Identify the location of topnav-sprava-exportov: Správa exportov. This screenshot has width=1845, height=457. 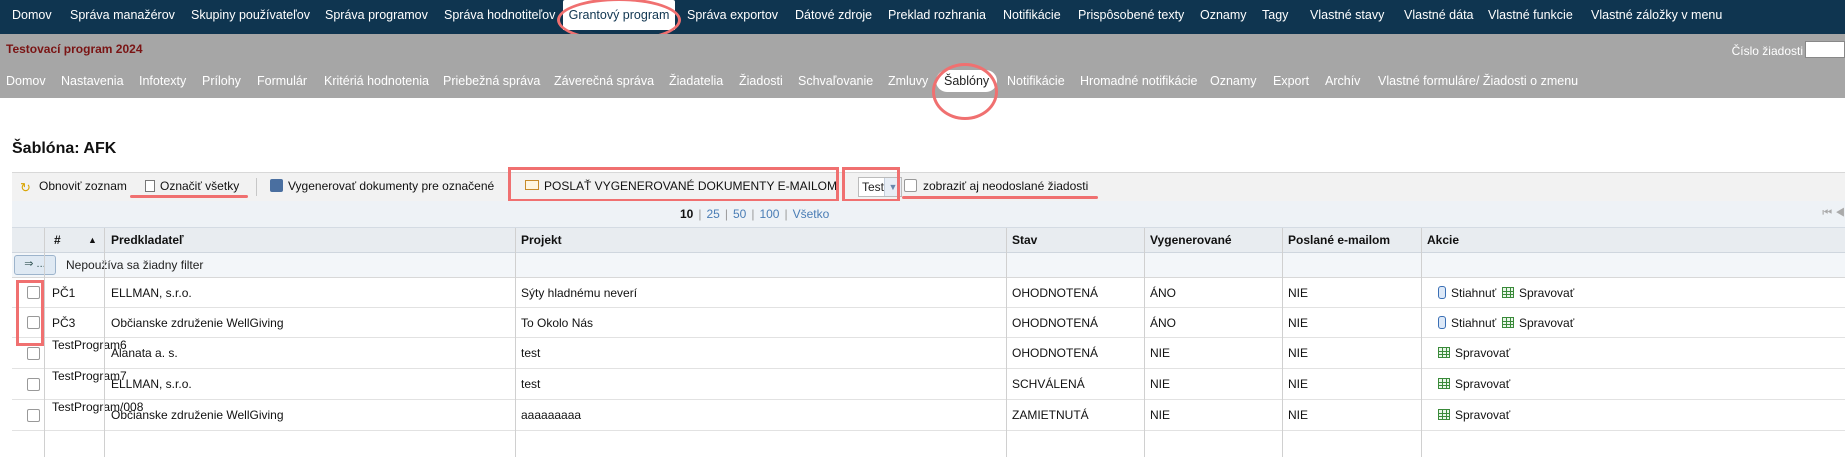
(732, 15).